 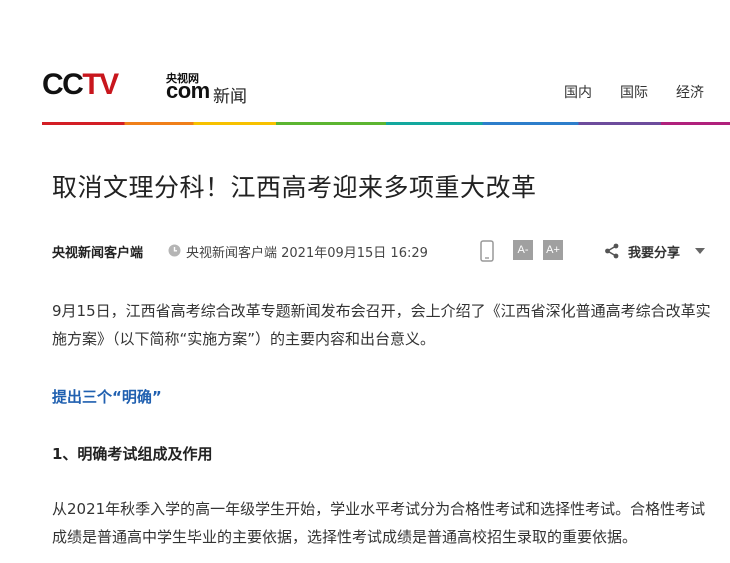 What do you see at coordinates (107, 397) in the screenshot?
I see `section-heading-blue: 提出三个“明确”` at bounding box center [107, 397].